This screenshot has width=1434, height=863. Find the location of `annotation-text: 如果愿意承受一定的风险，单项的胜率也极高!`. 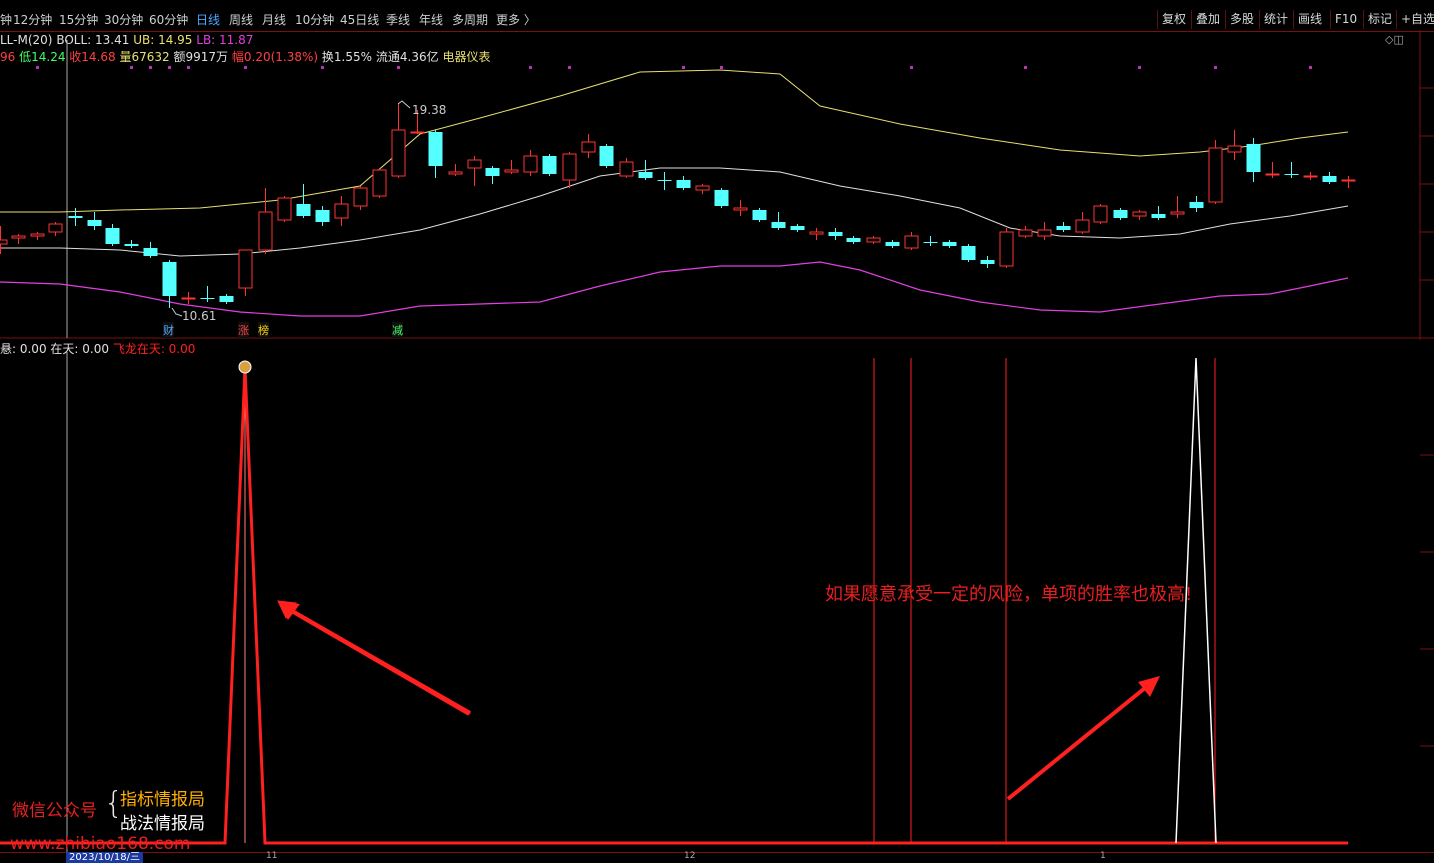

annotation-text: 如果愿意承受一定的风险，单项的胜率也极高! is located at coordinates (1009, 594).